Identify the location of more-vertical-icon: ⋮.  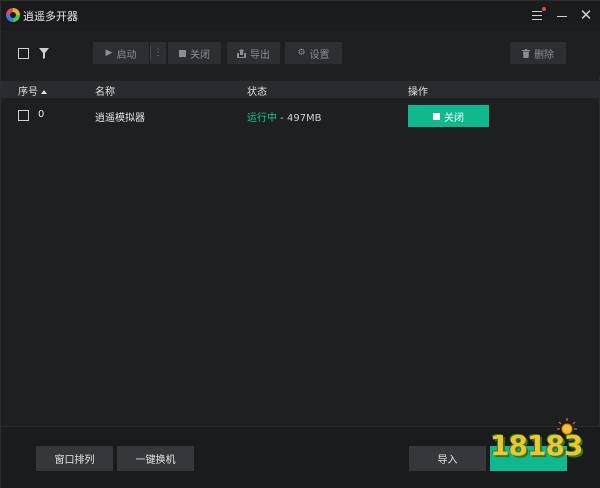
(158, 53).